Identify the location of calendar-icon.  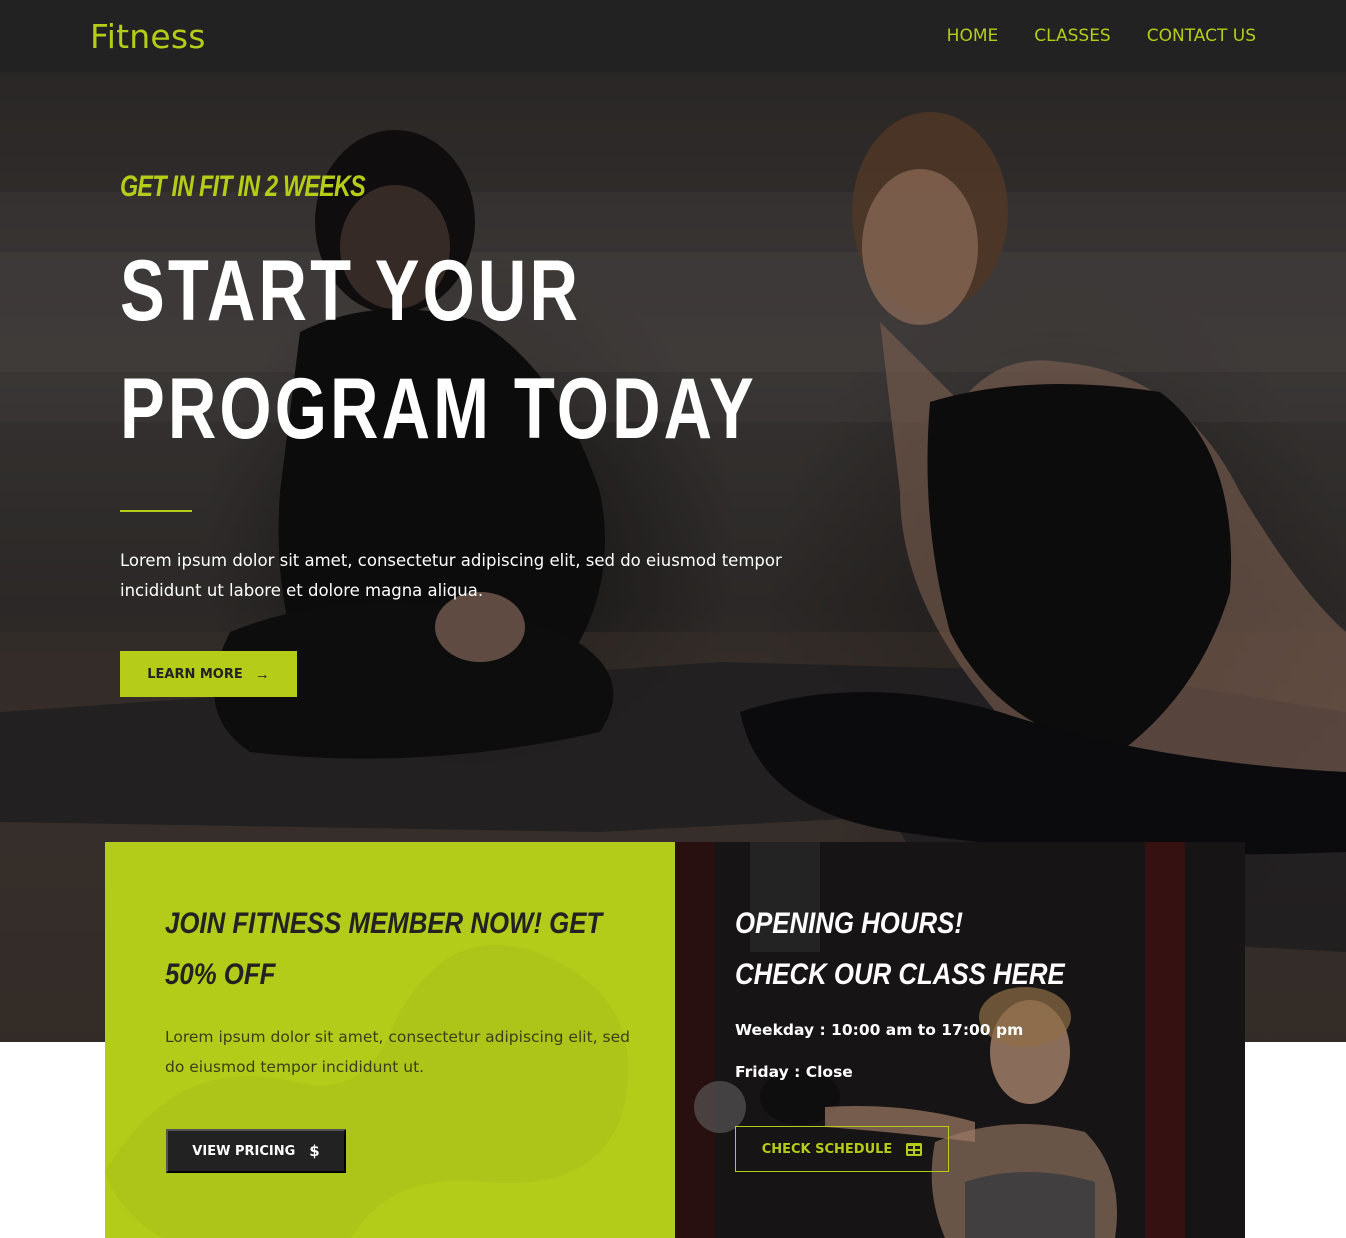
(914, 1149).